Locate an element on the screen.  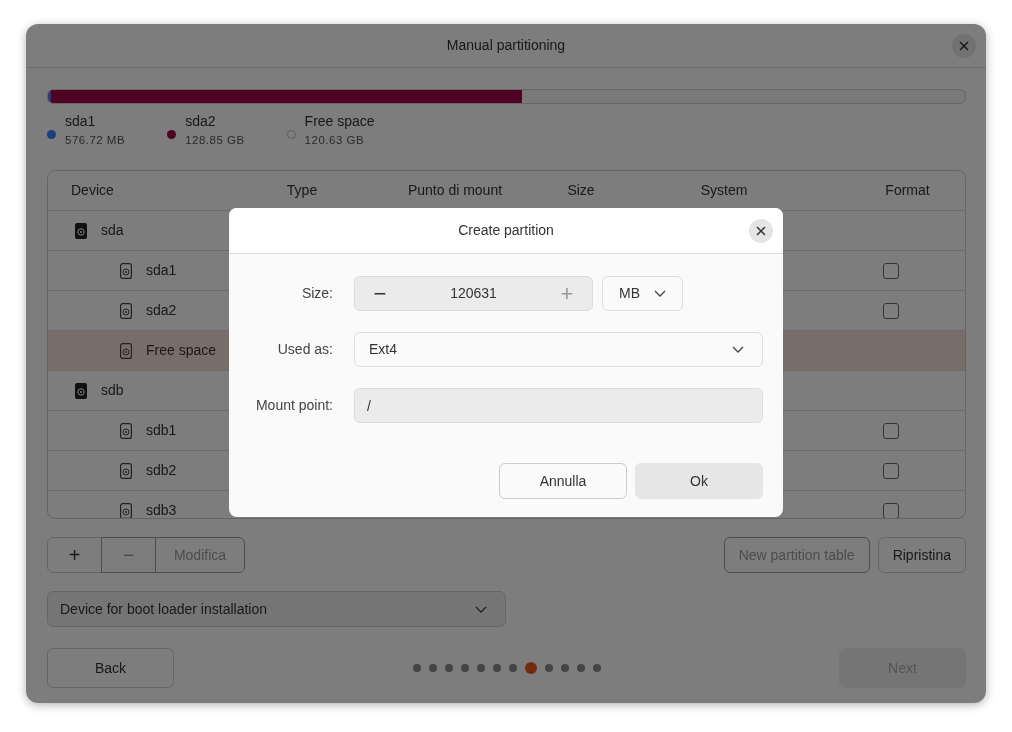
unit-label: MB is located at coordinates (629, 293).